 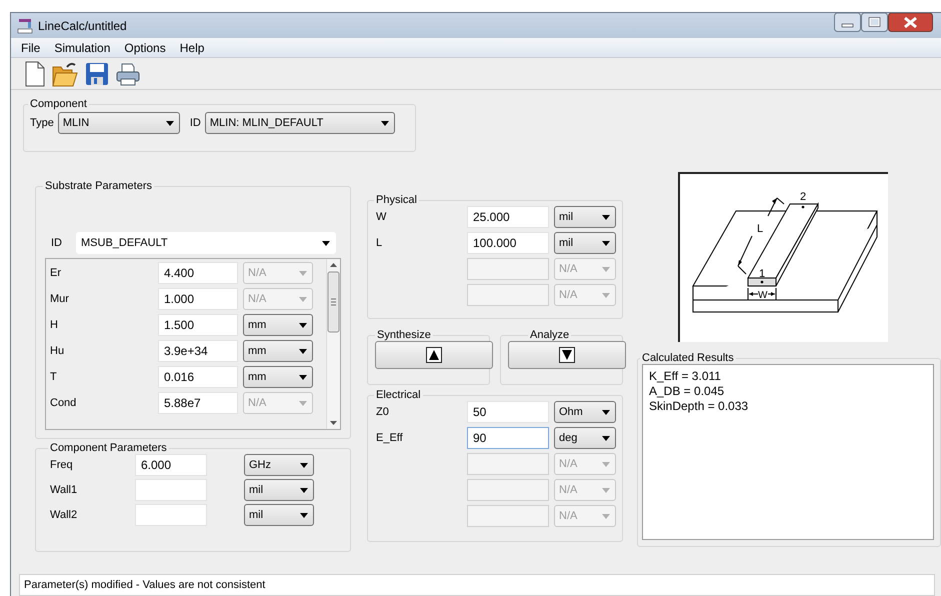 I want to click on synthesize-button, so click(x=434, y=355).